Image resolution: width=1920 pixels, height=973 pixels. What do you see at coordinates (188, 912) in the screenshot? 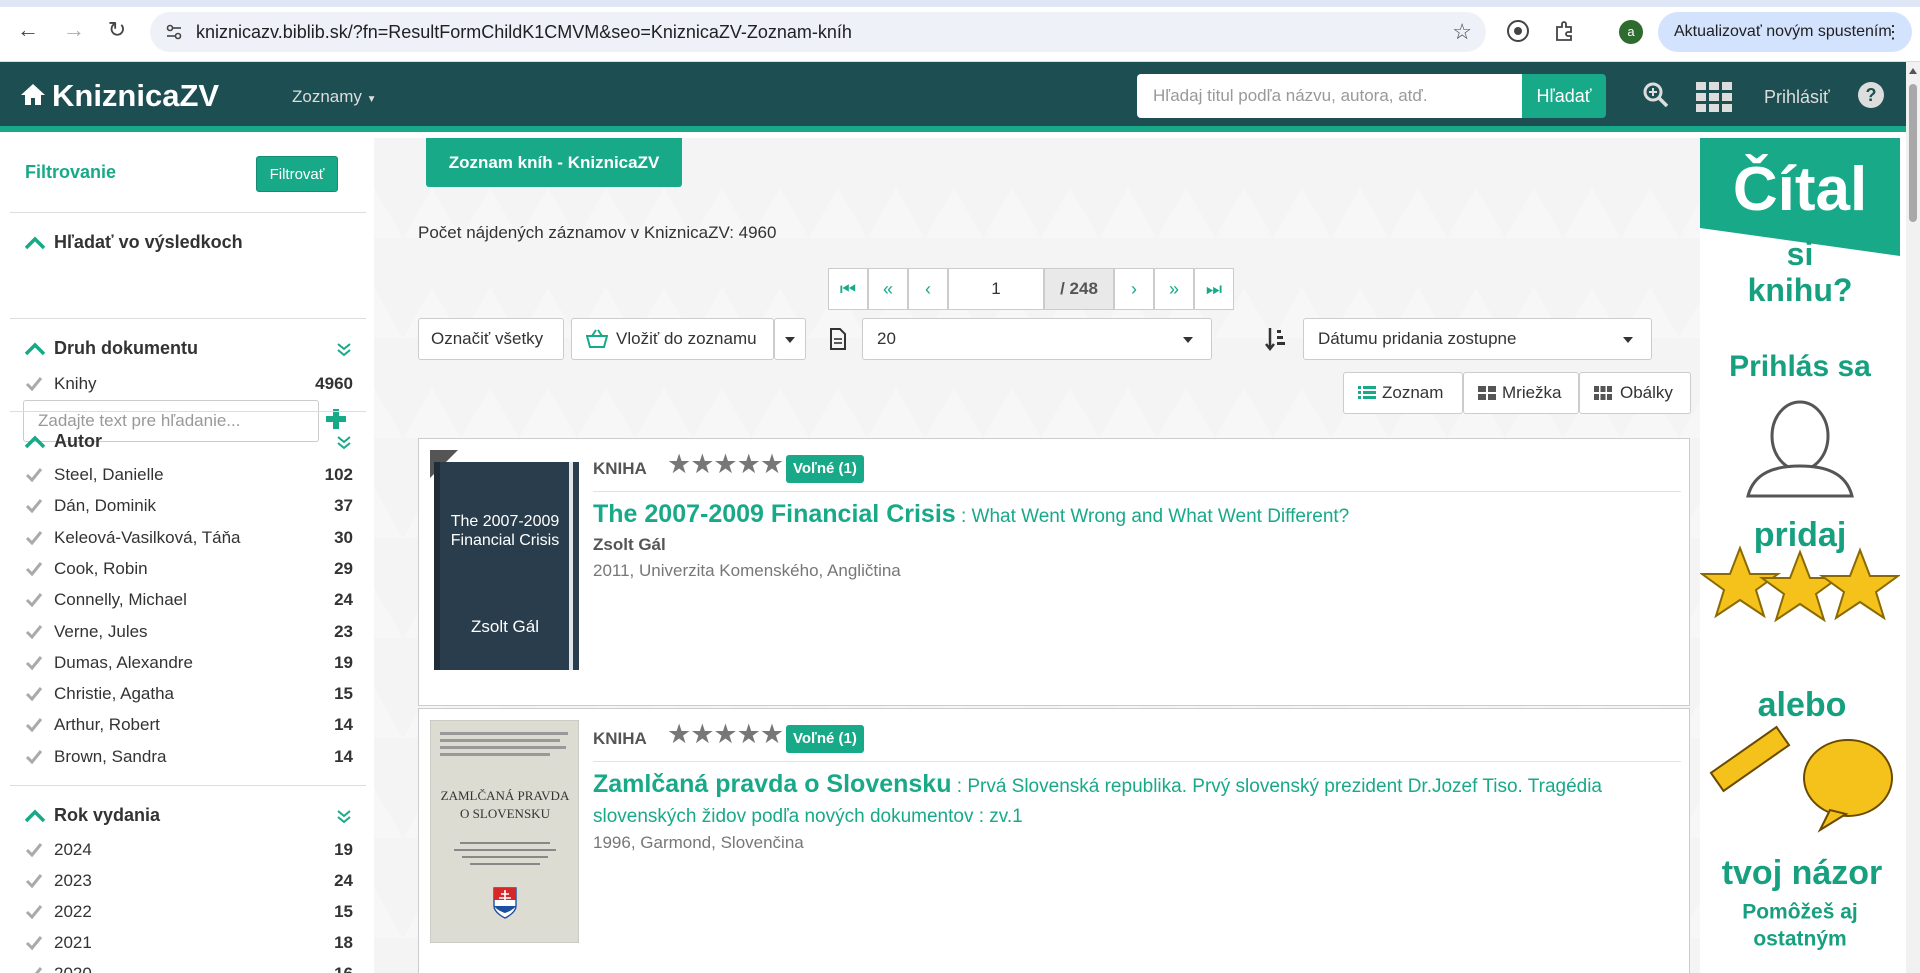
I see `filter-row: 2022 15` at bounding box center [188, 912].